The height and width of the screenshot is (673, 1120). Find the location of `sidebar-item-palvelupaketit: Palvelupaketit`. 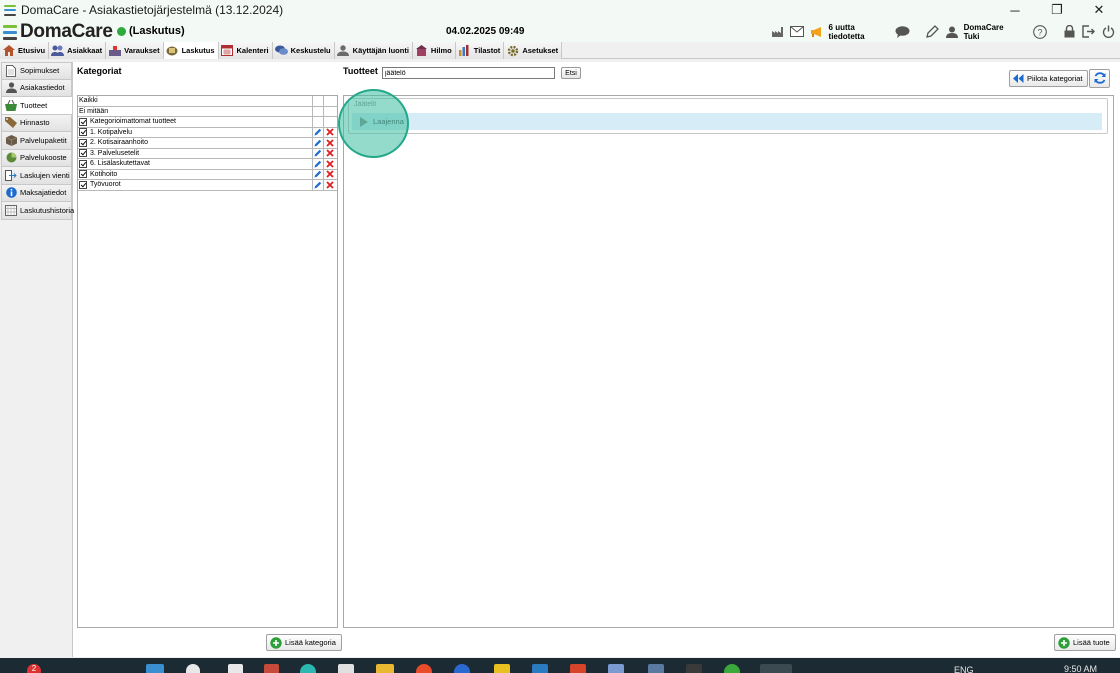

sidebar-item-palvelupaketit: Palvelupaketit is located at coordinates (36, 141).